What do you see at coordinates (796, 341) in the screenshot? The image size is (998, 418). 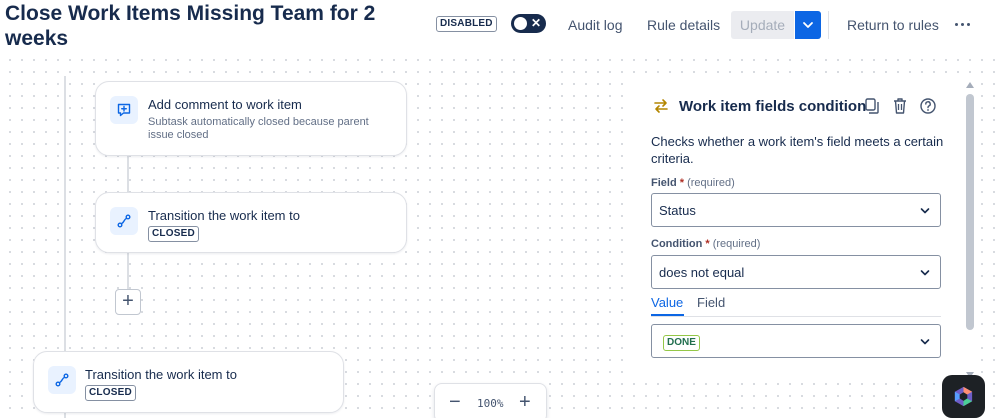 I see `value-select: DONE` at bounding box center [796, 341].